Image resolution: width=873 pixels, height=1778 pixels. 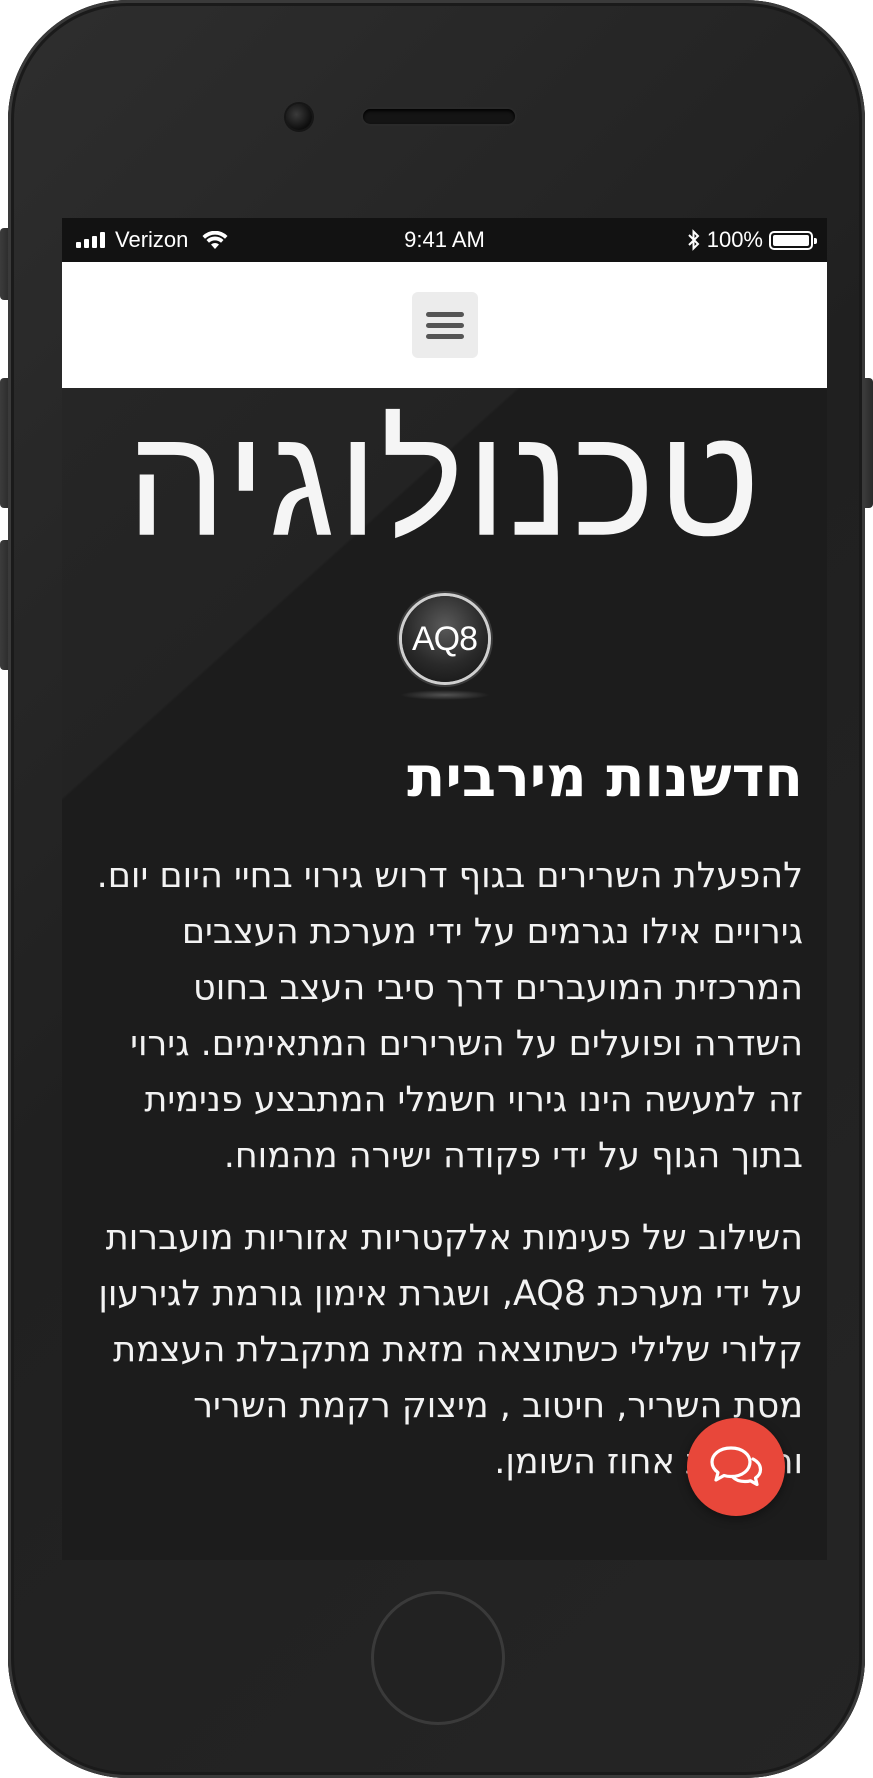 I want to click on hamburger-menu-button, so click(x=444, y=325).